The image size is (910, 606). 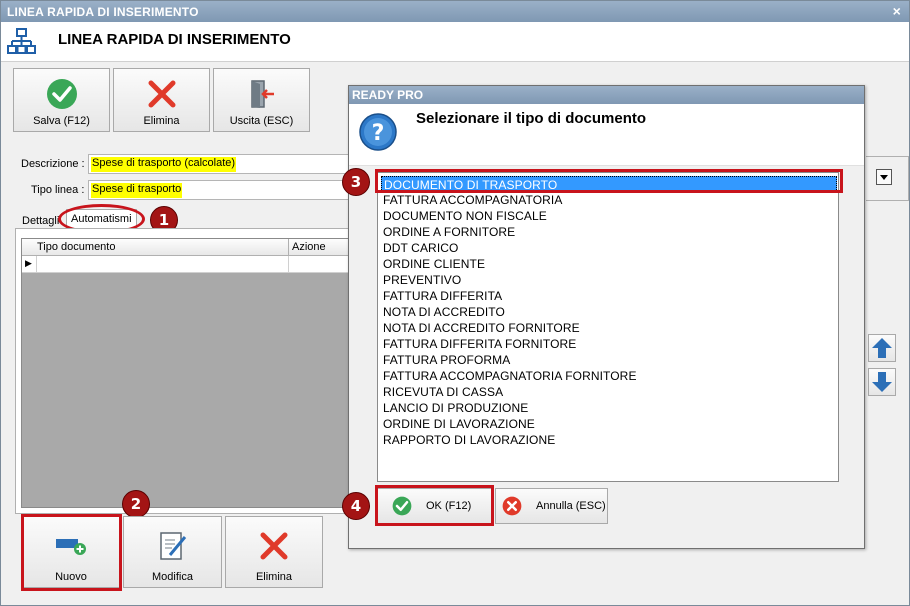 I want to click on highlight-box-selected-item, so click(x=609, y=181).